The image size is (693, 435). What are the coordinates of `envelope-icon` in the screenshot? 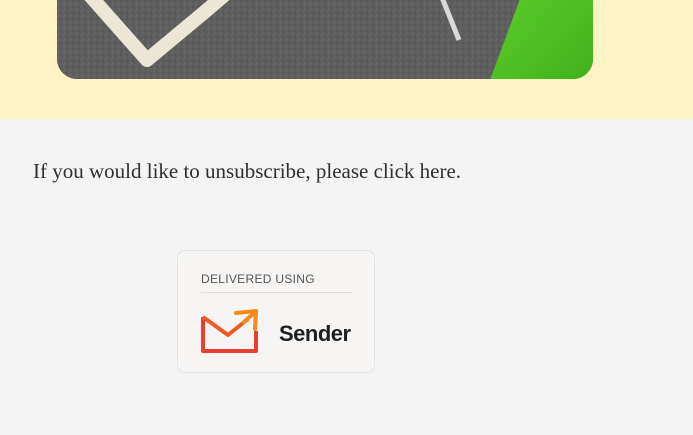 It's located at (232, 333).